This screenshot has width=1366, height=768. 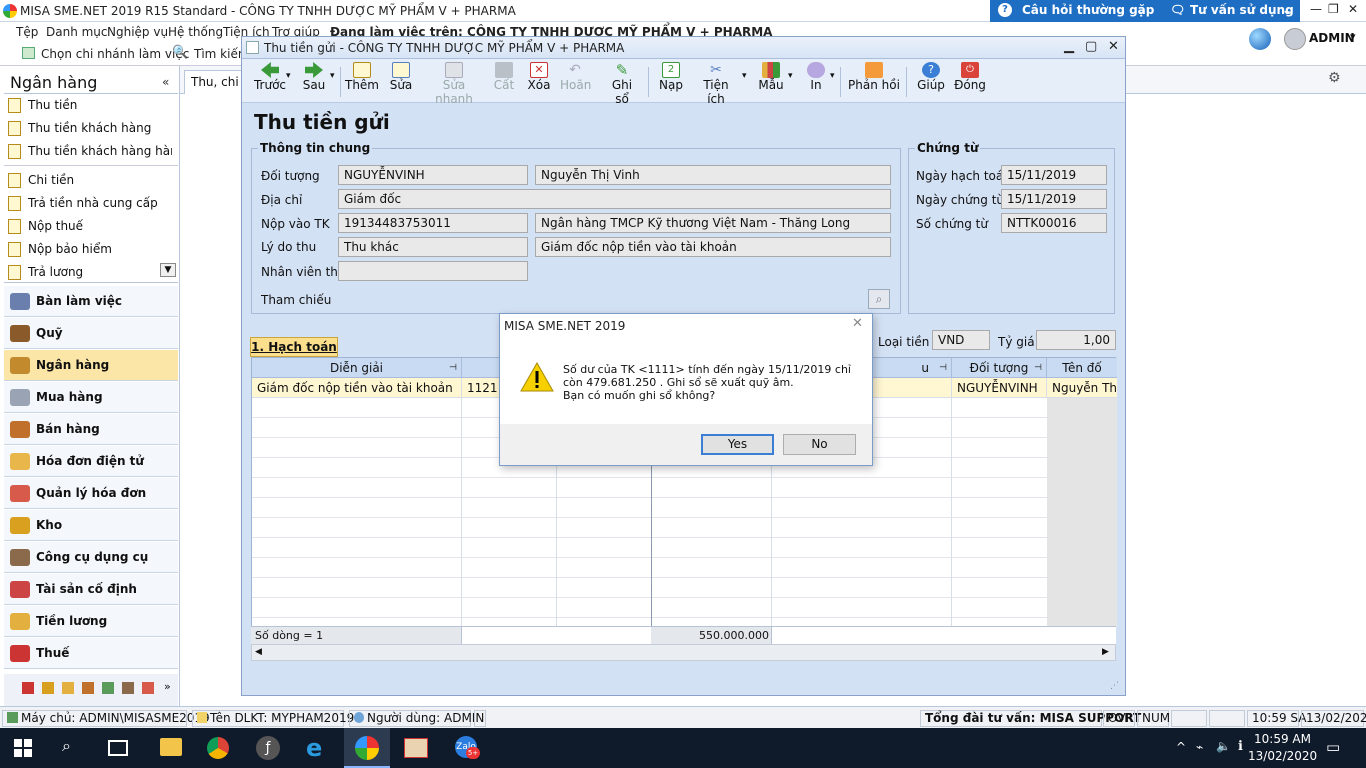 I want to click on reload-button: 2 Nạp, so click(x=671, y=77).